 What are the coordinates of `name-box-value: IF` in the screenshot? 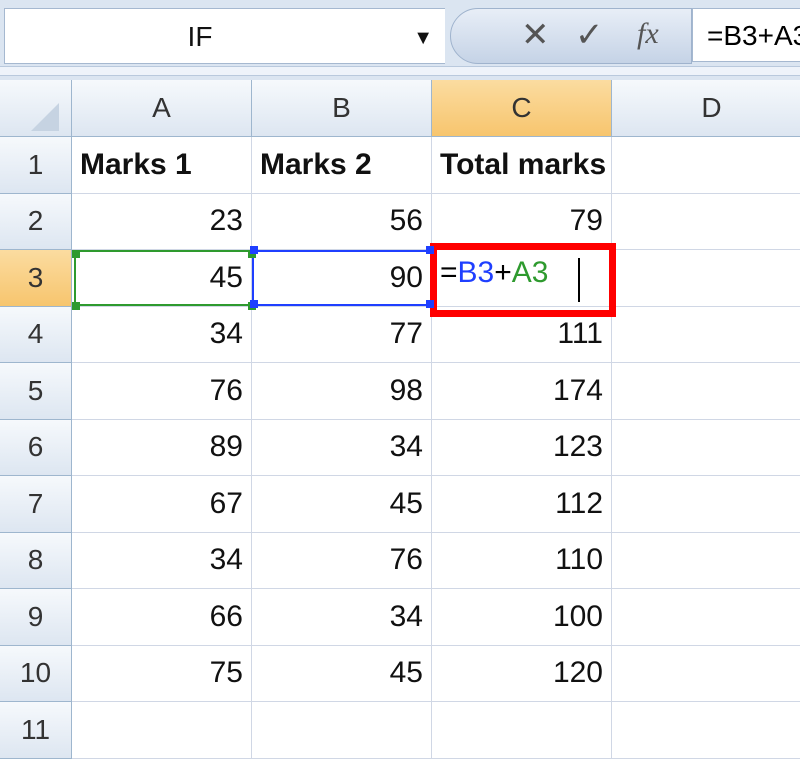 It's located at (200, 36).